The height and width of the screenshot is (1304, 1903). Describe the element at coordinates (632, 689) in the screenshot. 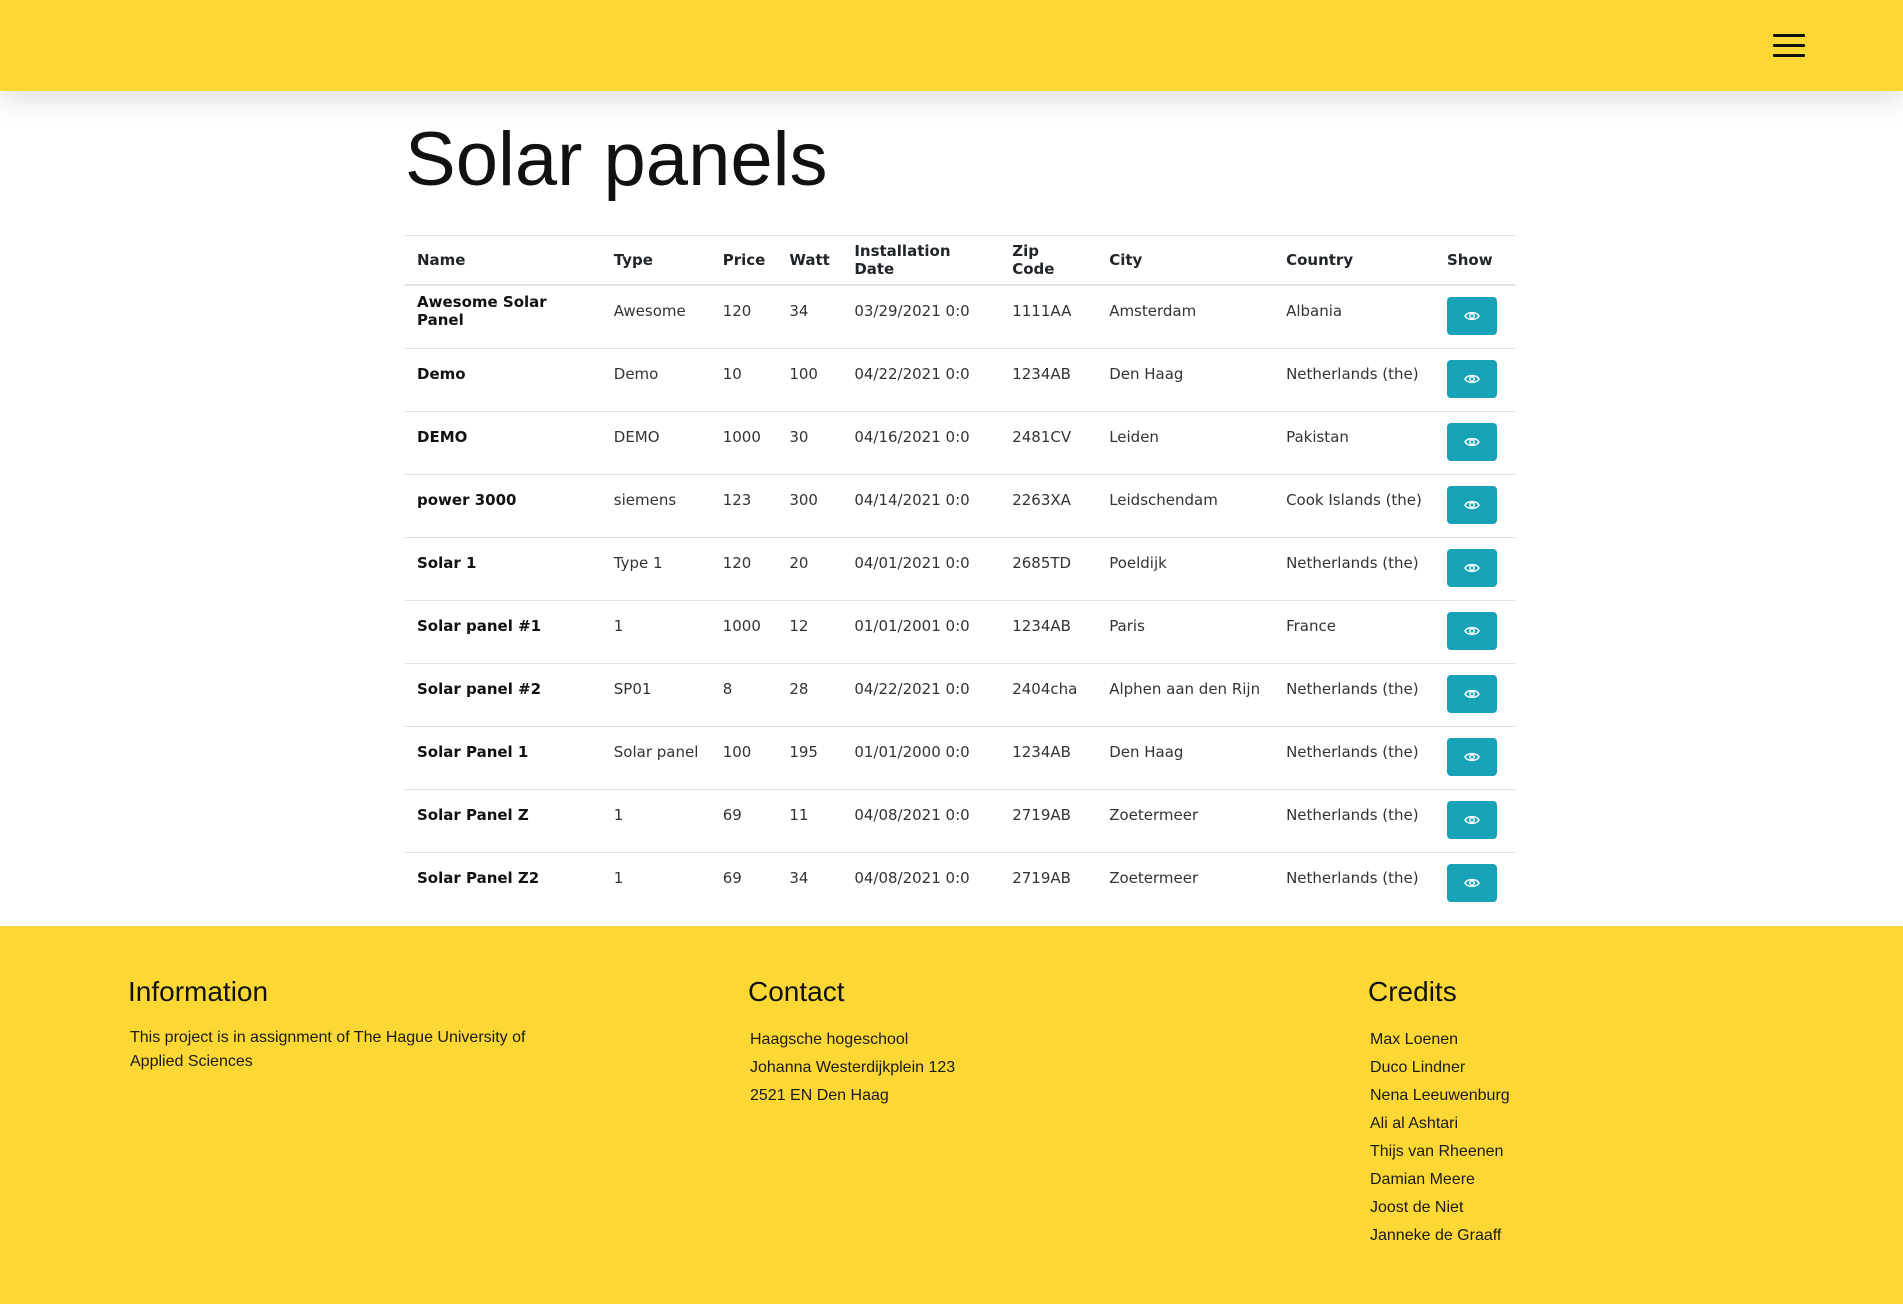

I see `type-value: SP01` at that location.